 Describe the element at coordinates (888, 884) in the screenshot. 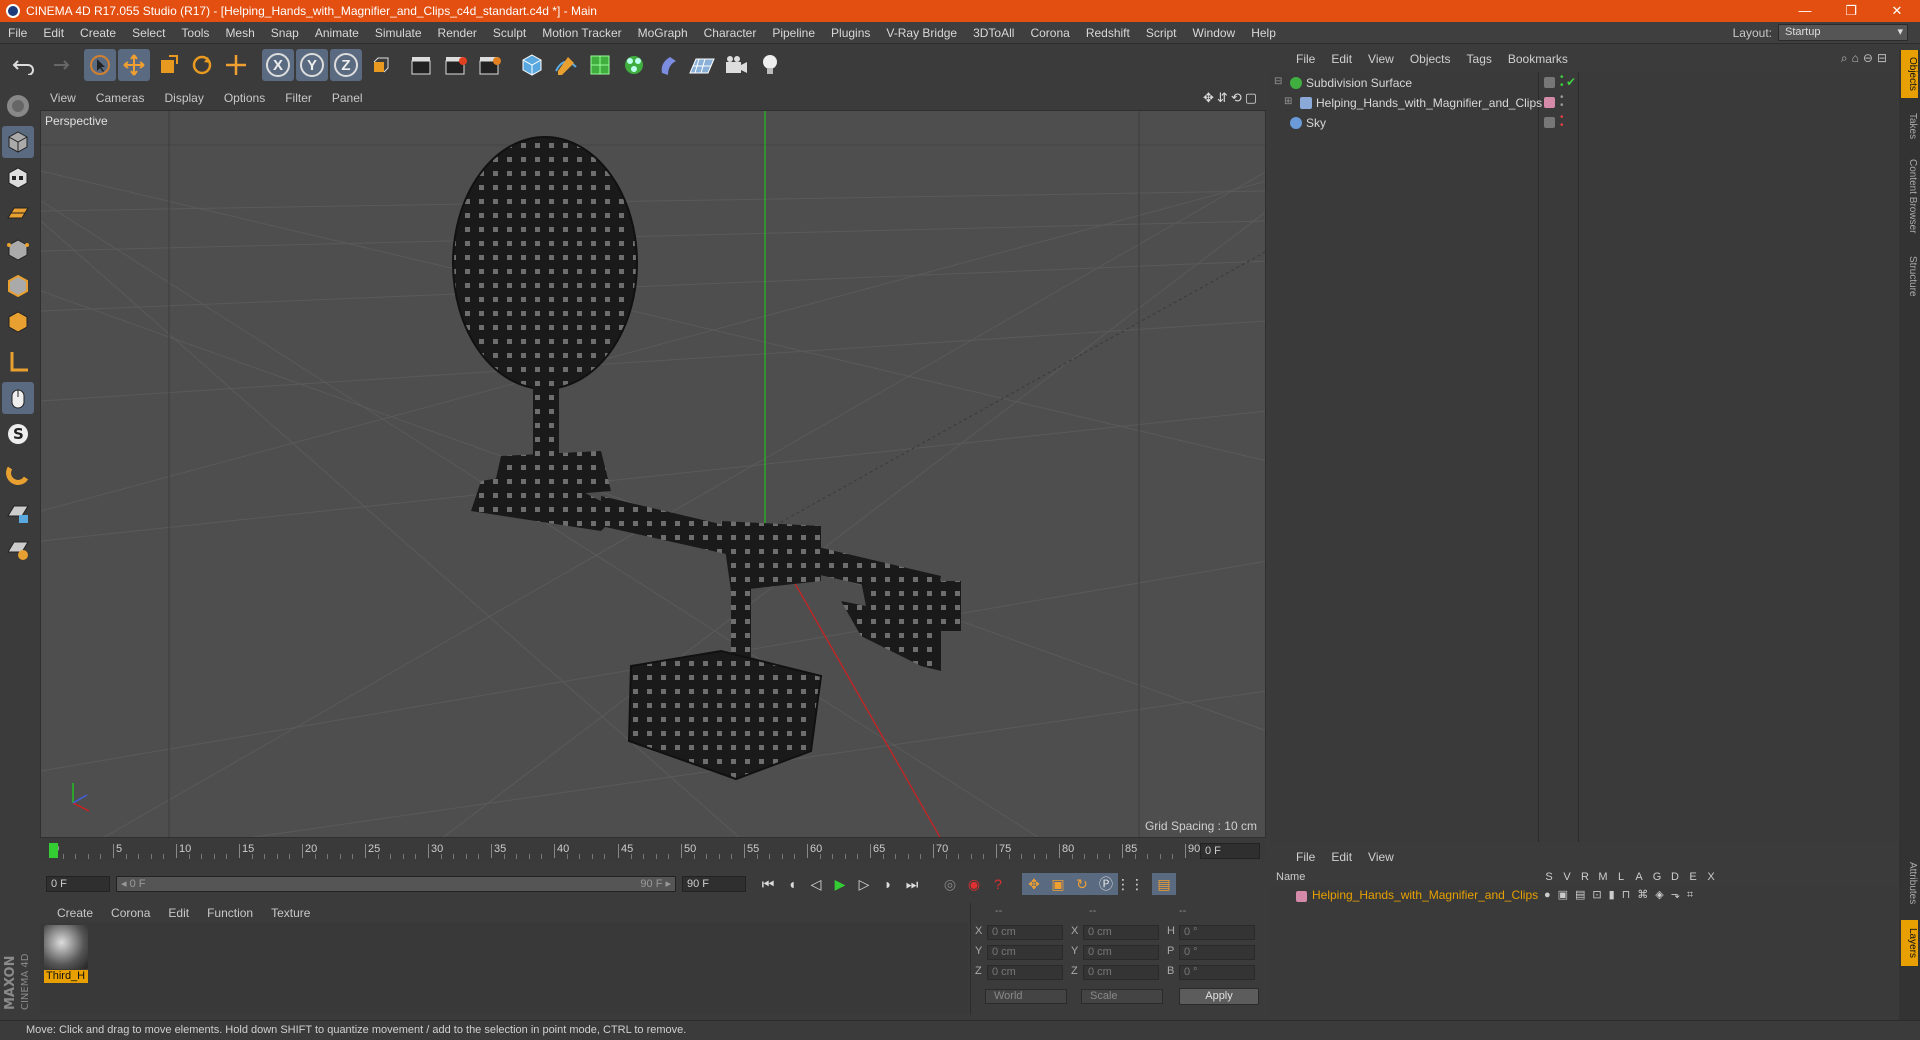

I see `next-key-button: ◗` at that location.